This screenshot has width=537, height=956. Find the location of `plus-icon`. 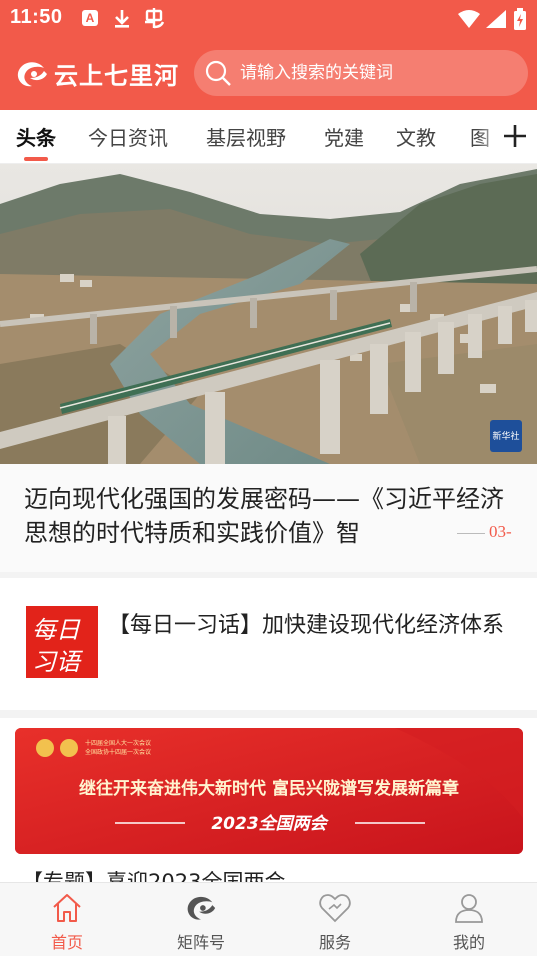

plus-icon is located at coordinates (515, 136).